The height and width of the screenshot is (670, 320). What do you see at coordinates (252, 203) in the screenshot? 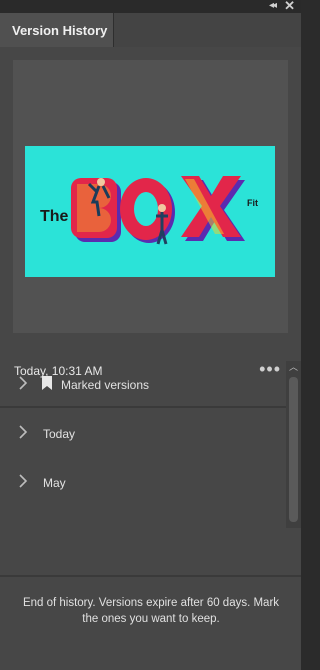
I see `logo-text-fit: Fit` at bounding box center [252, 203].